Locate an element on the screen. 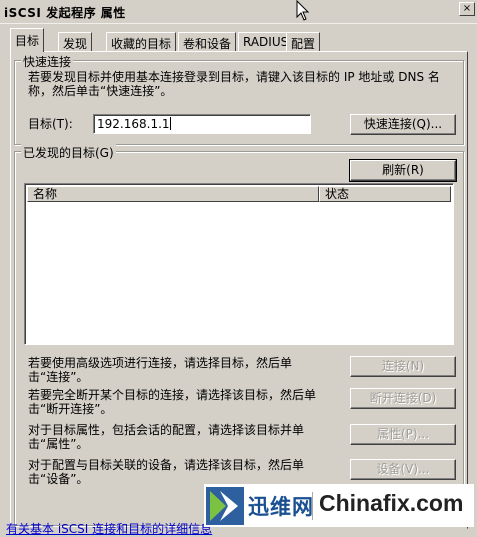 The width and height of the screenshot is (477, 537). disconnect-description: 若要完全断开某个目标的连接，请选择该目标，然后单击“断开连接”。 is located at coordinates (172, 402).